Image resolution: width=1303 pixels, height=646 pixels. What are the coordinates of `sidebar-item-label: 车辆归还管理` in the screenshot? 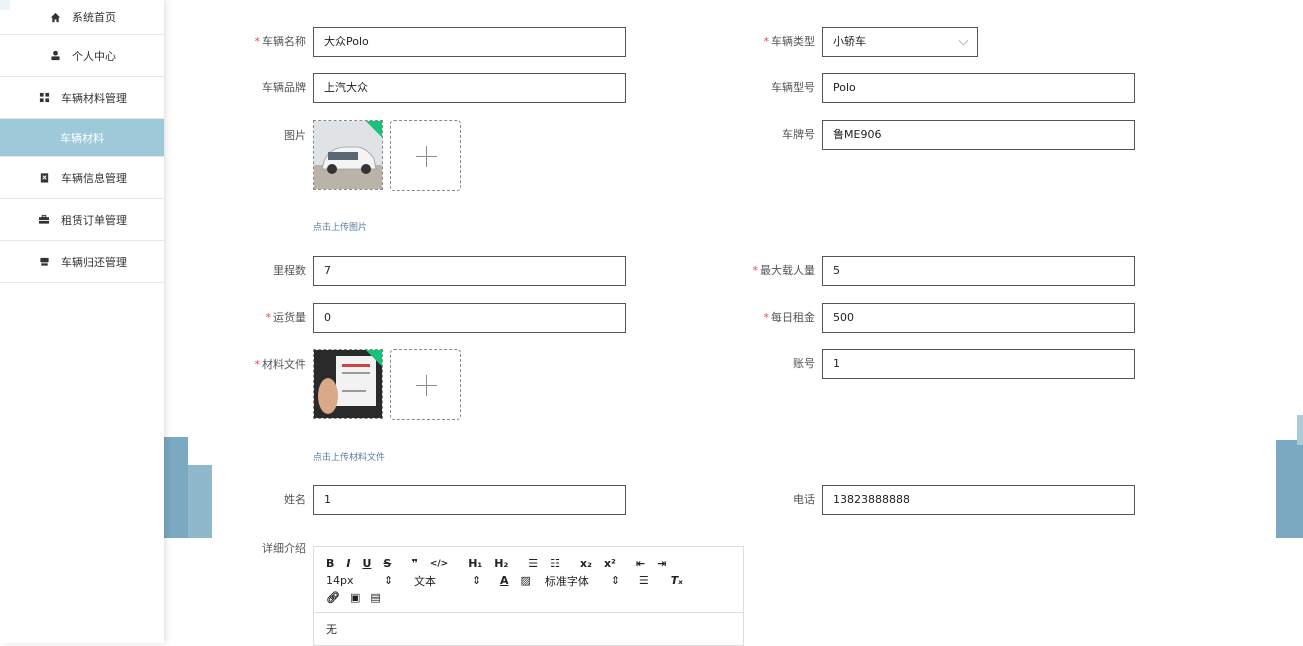 It's located at (94, 262).